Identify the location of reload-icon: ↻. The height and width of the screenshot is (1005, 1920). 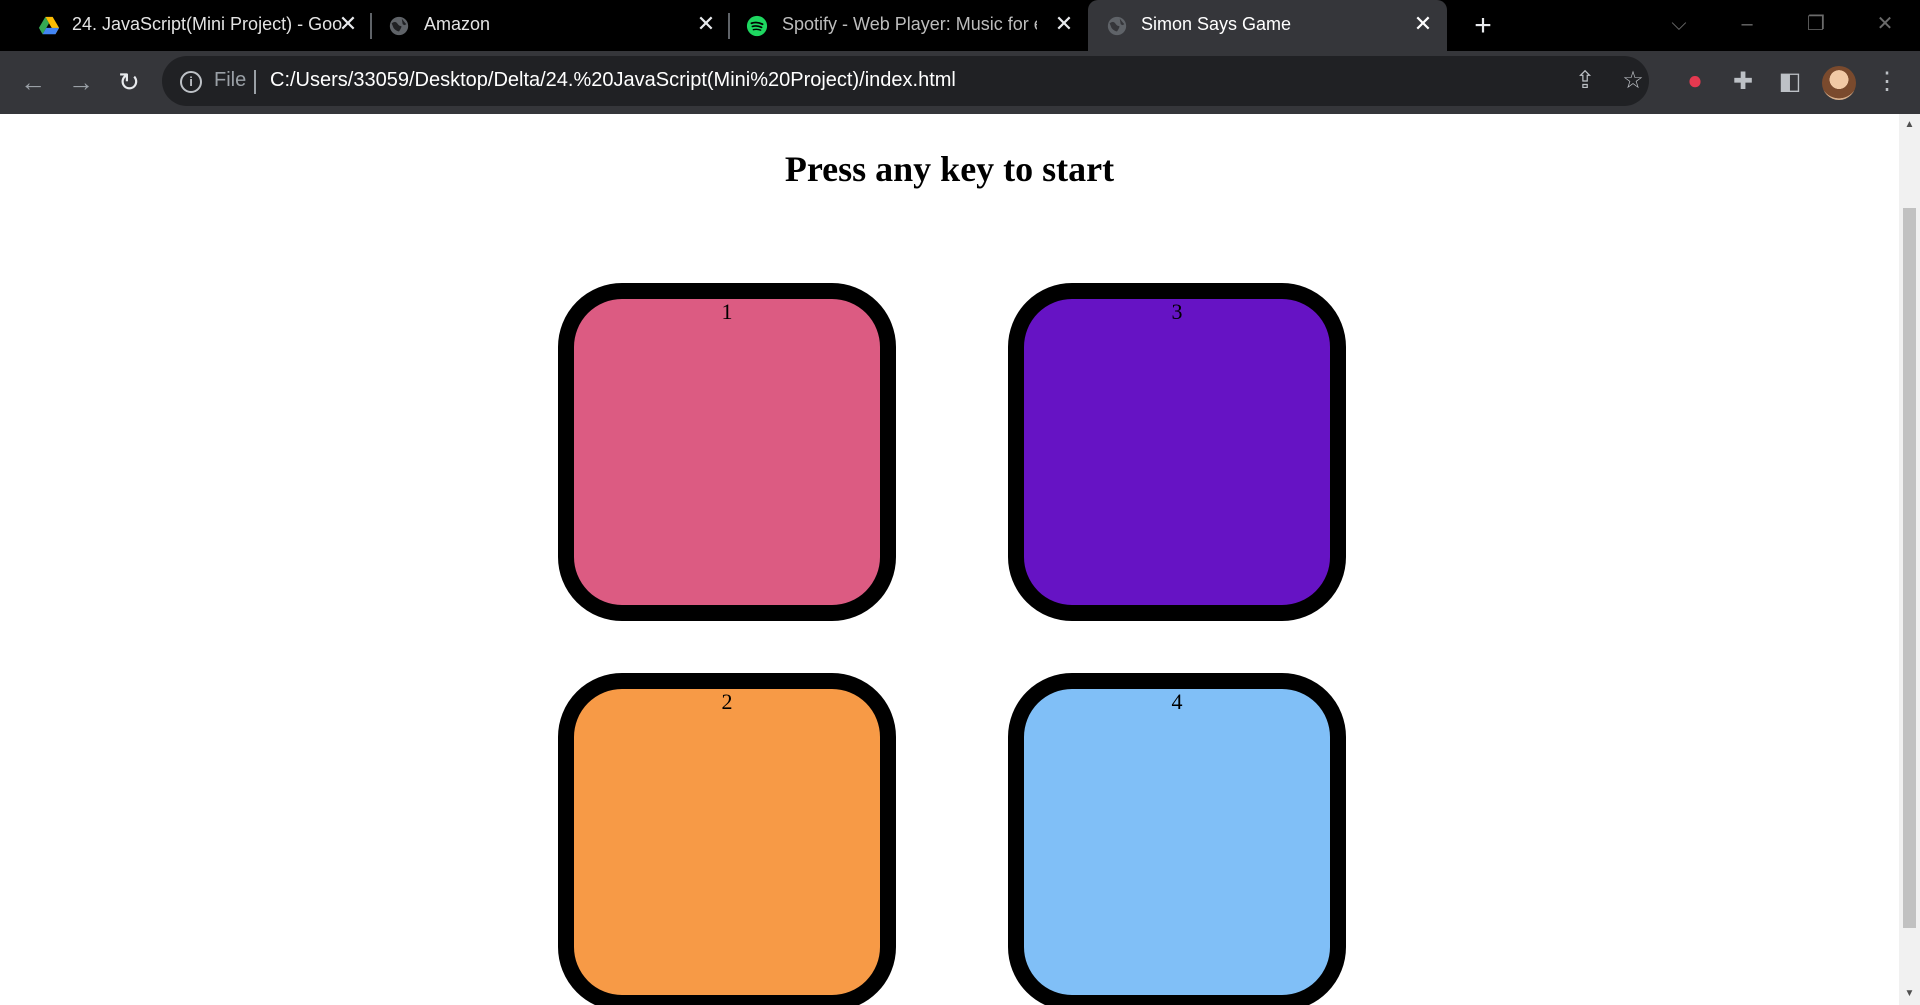
(129, 82).